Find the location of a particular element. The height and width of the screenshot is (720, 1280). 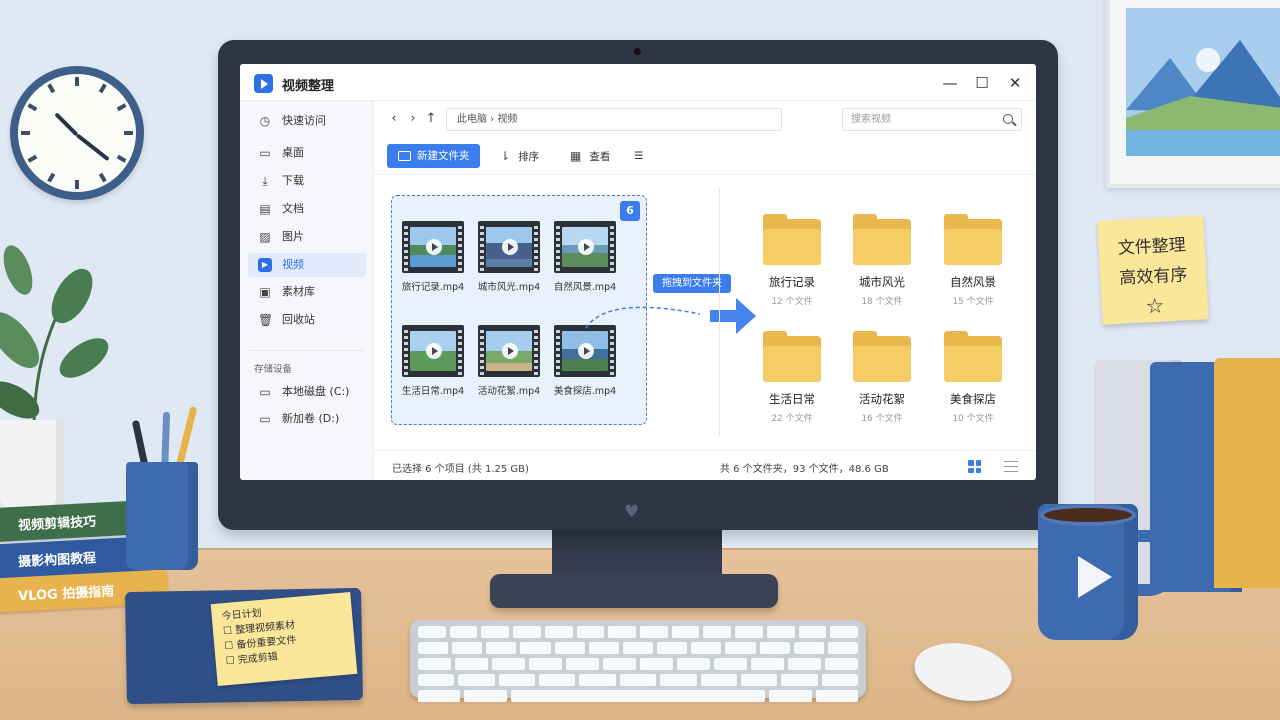

play-logo-icon is located at coordinates (1095, 577).